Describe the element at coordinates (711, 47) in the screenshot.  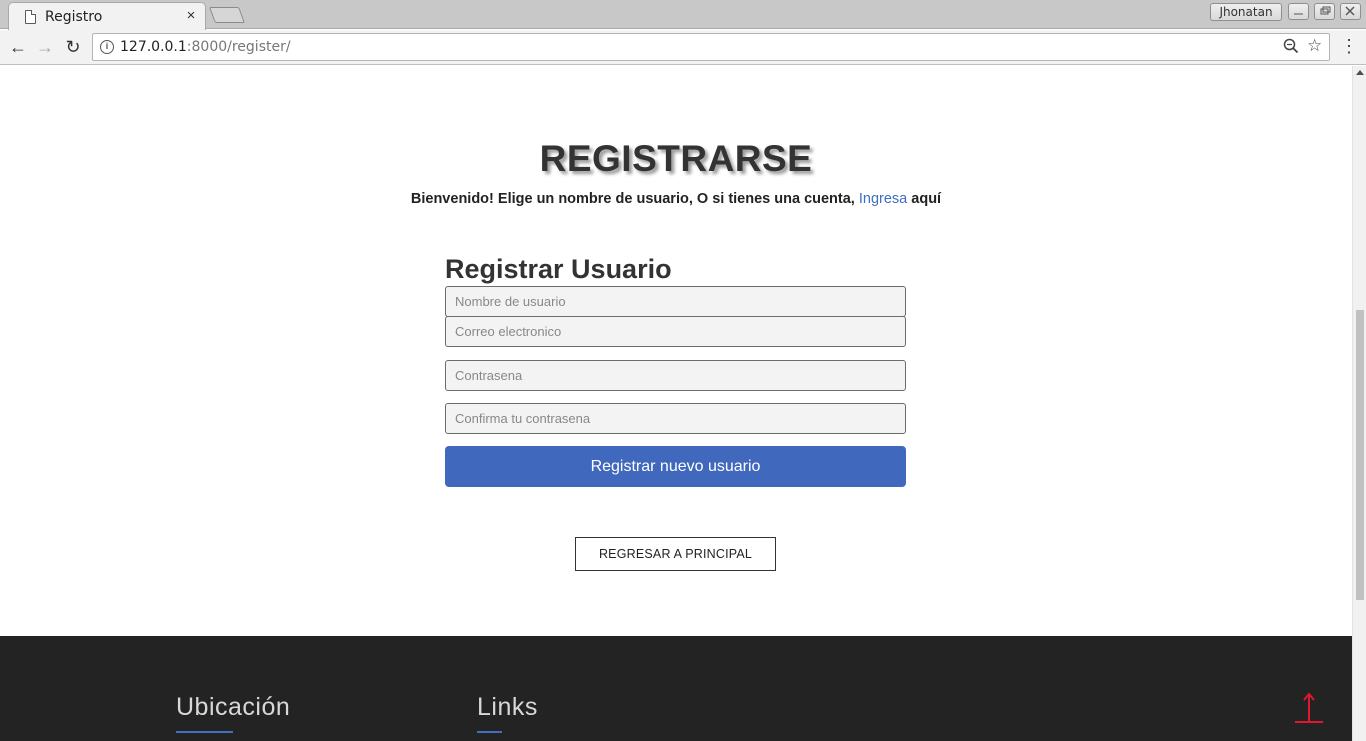
I see `address-bar: i 127.0.0.1:8000/register/ ☆` at that location.